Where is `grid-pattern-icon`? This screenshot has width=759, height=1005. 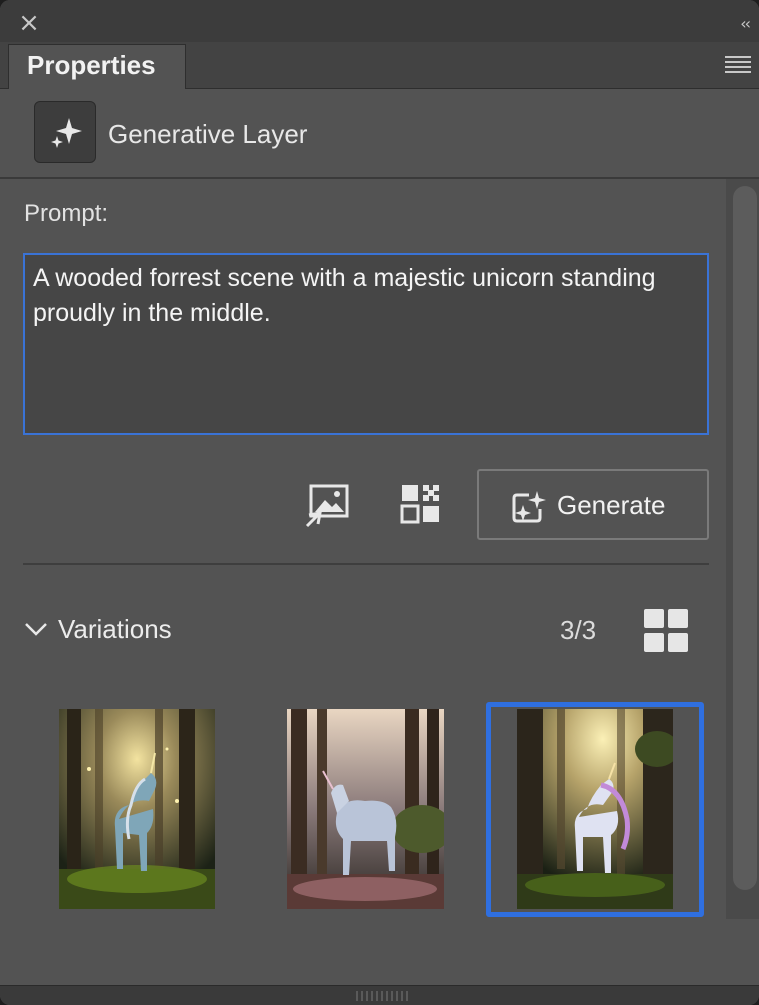
grid-pattern-icon is located at coordinates (422, 505).